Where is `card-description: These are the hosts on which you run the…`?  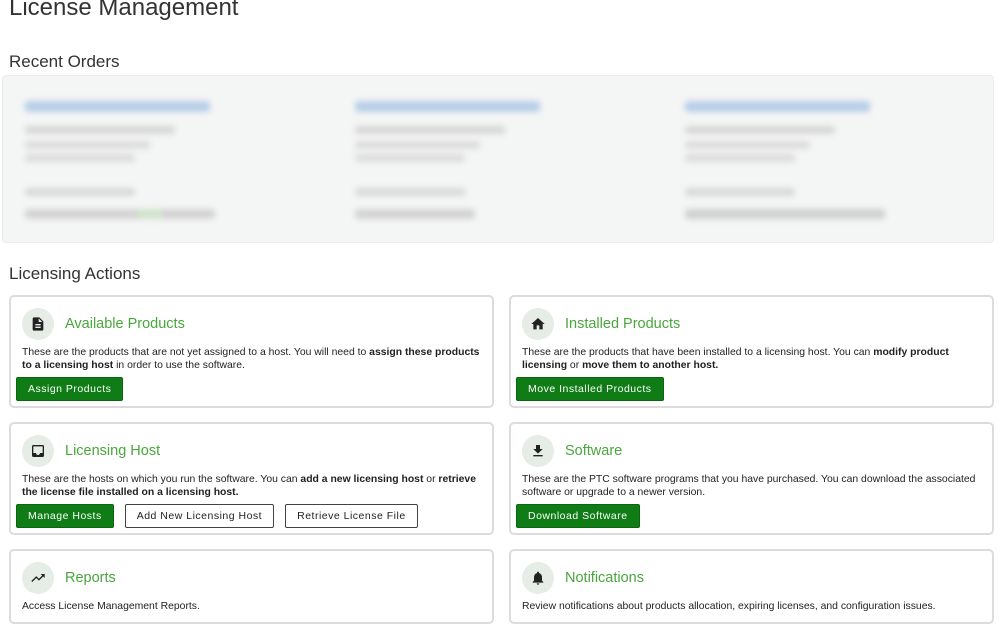
card-description: These are the hosts on which you run the… is located at coordinates (249, 486).